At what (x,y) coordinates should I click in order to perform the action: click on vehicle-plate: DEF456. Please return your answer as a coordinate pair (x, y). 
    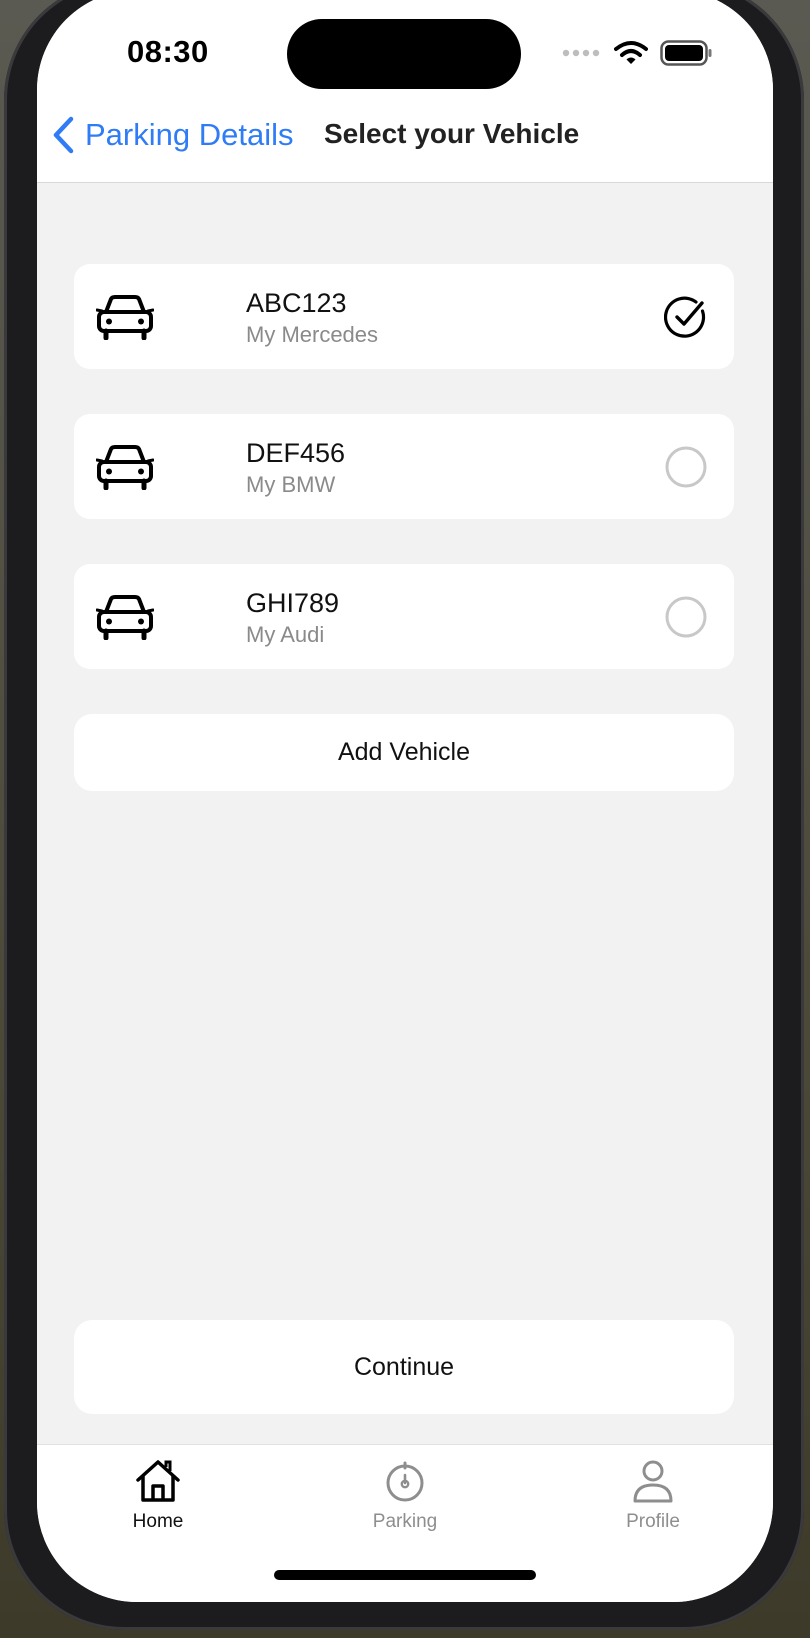
    Looking at the image, I should click on (296, 453).